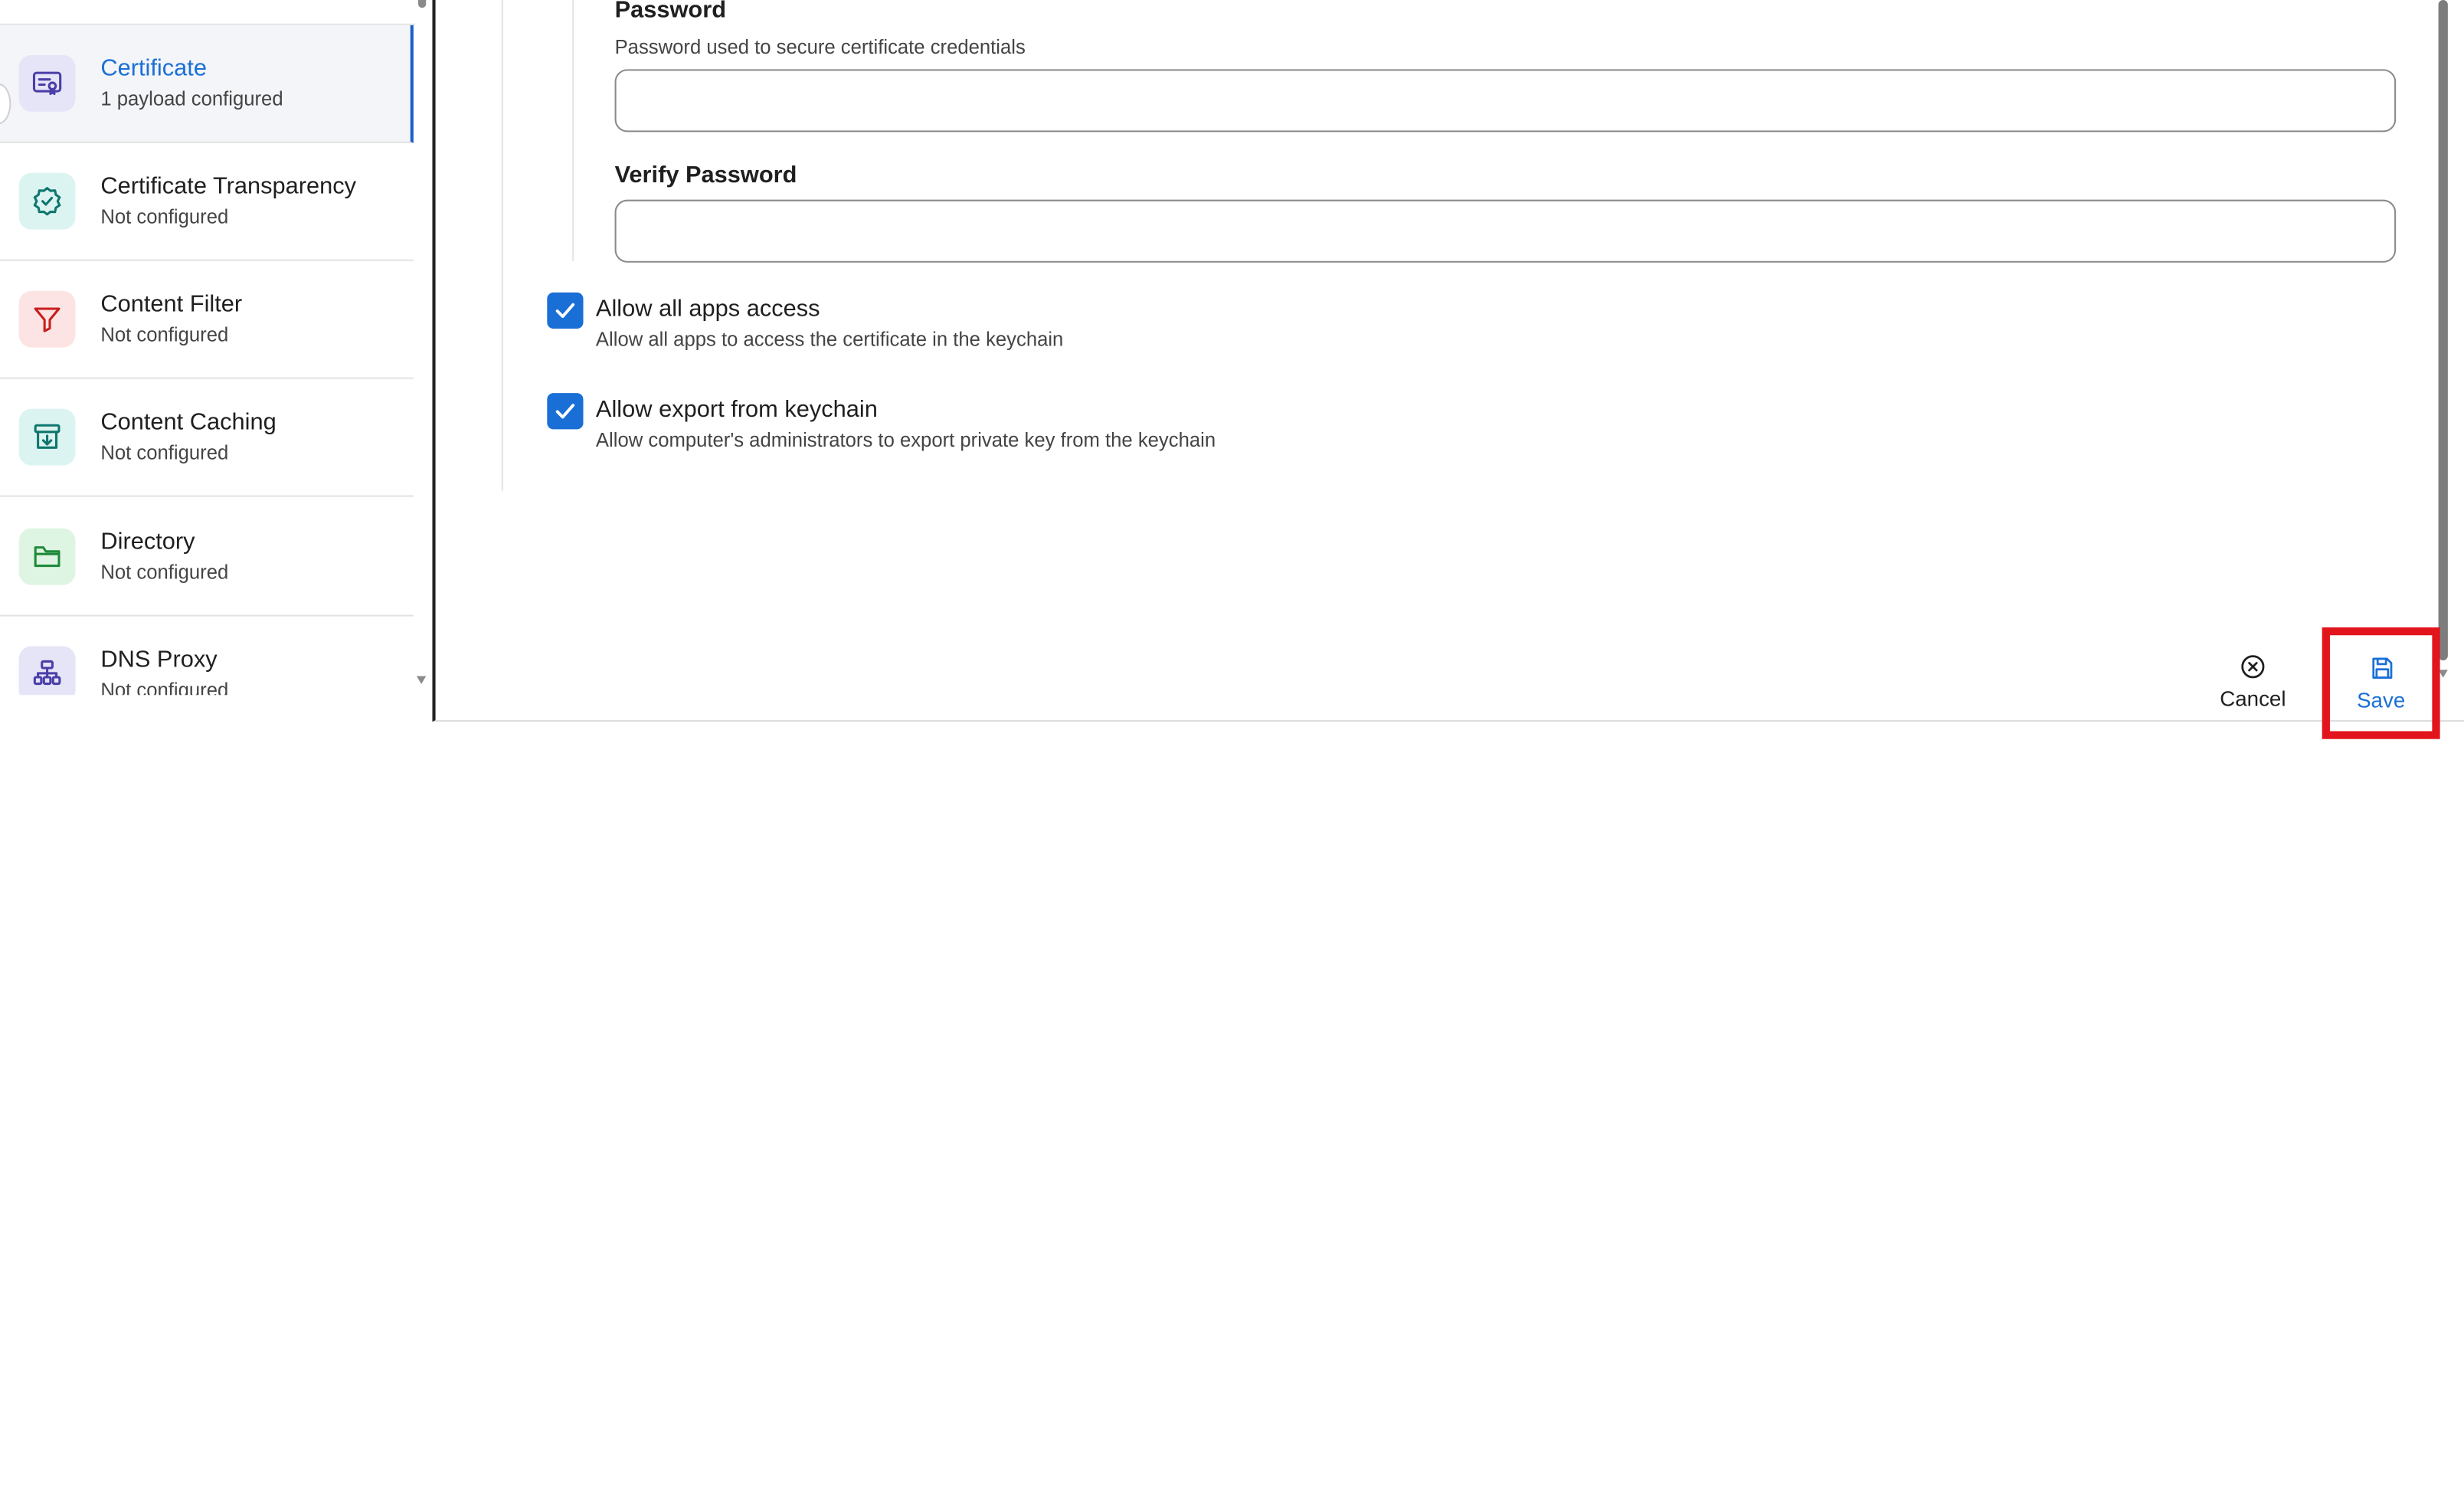 This screenshot has width=2464, height=1503. What do you see at coordinates (670, 12) in the screenshot?
I see `password-label: Password` at bounding box center [670, 12].